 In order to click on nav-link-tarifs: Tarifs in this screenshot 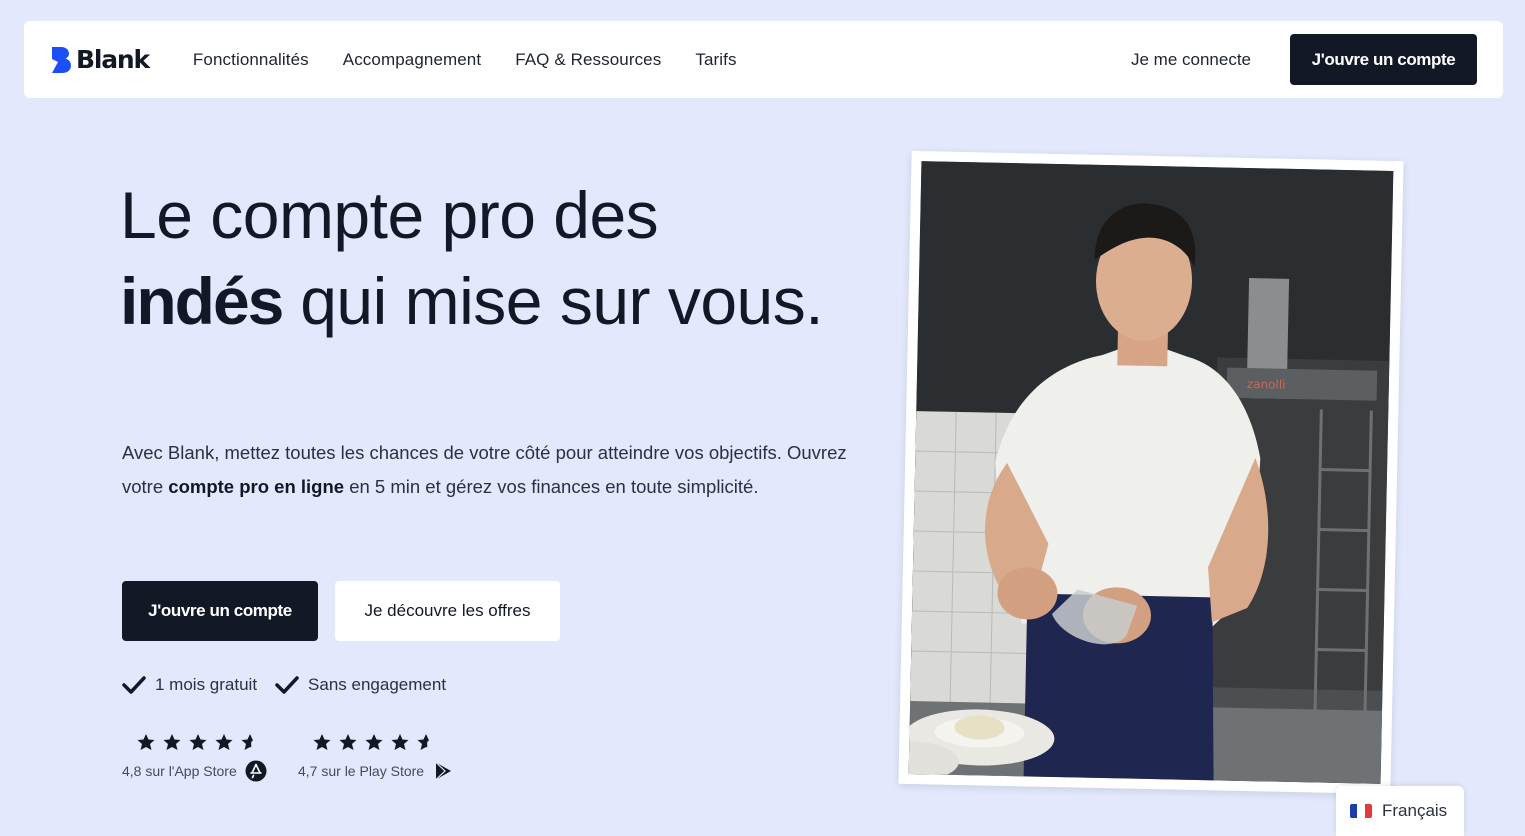, I will do `click(715, 60)`.